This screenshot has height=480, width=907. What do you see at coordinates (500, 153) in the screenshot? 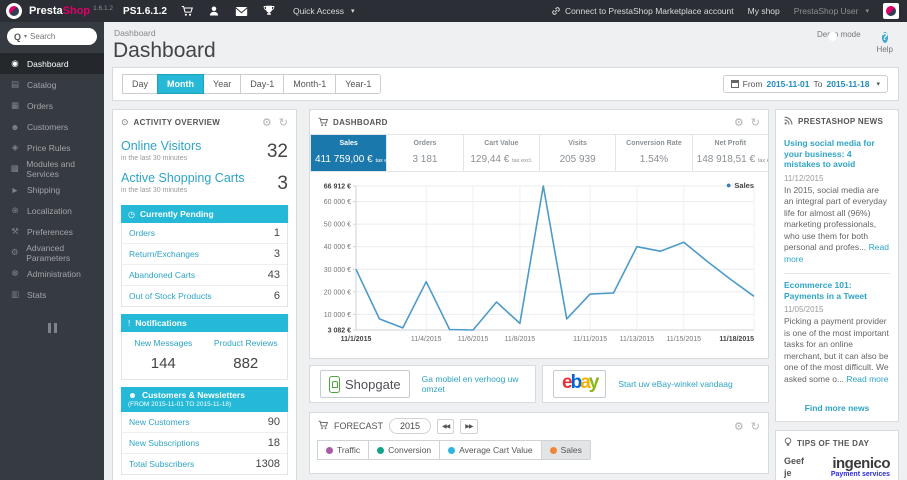
I see `kpi-tile: Cart Value 129,44 € tax excl.` at bounding box center [500, 153].